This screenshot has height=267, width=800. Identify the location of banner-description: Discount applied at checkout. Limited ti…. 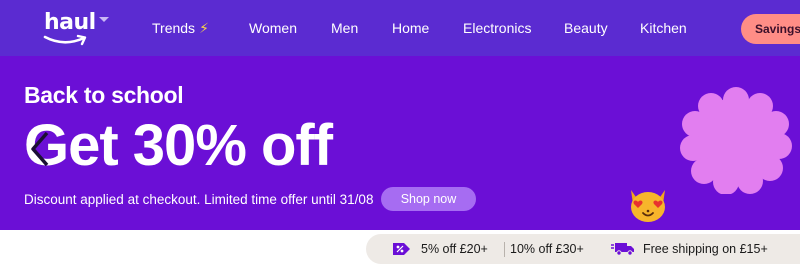
(199, 199).